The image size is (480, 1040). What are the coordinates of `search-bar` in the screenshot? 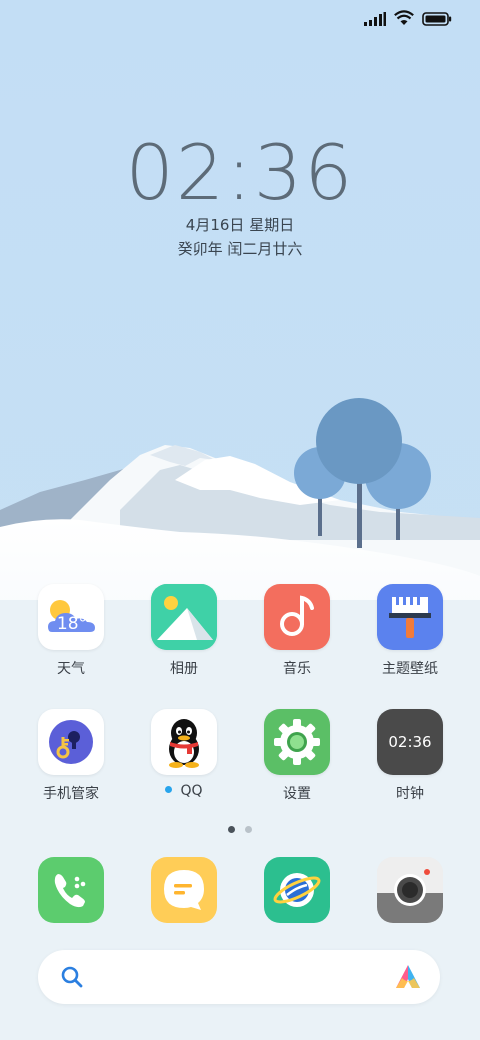 It's located at (239, 977).